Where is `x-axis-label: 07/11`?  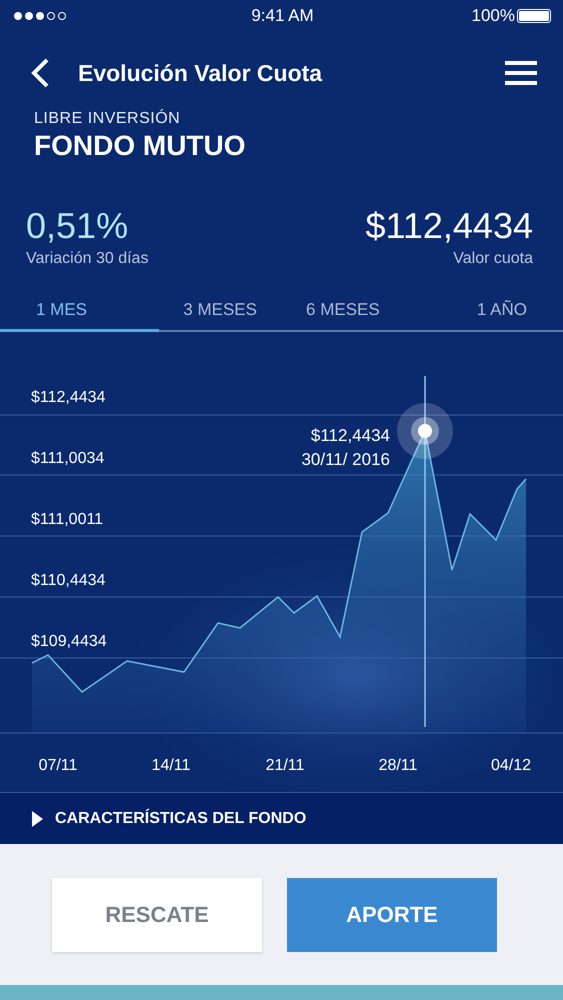 x-axis-label: 07/11 is located at coordinates (58, 765).